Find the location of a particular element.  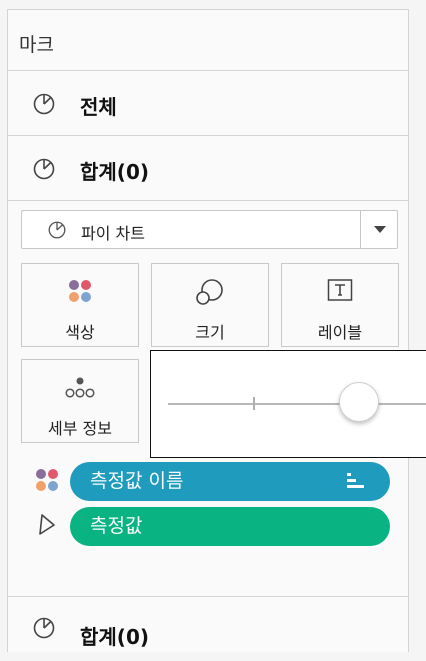

mark-type-dropdown: 파이 차트 is located at coordinates (209, 229).